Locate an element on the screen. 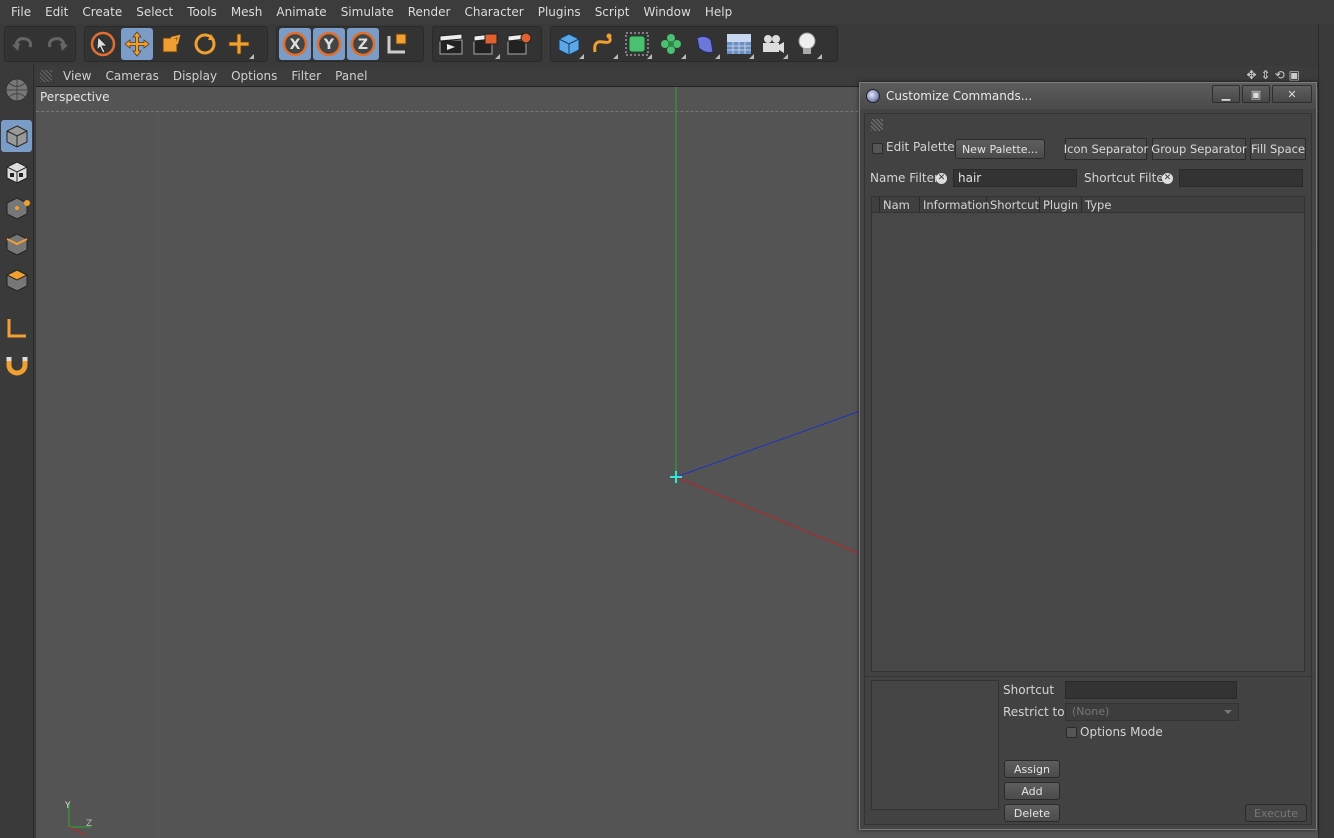  spline-pen-button is located at coordinates (603, 44).